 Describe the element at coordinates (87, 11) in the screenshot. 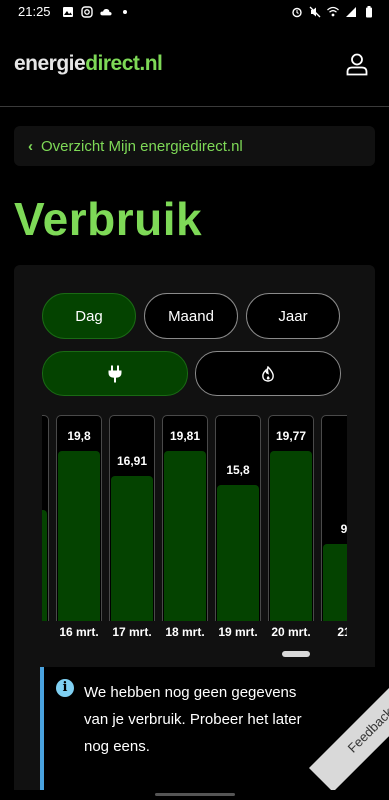

I see `instagram-icon` at that location.